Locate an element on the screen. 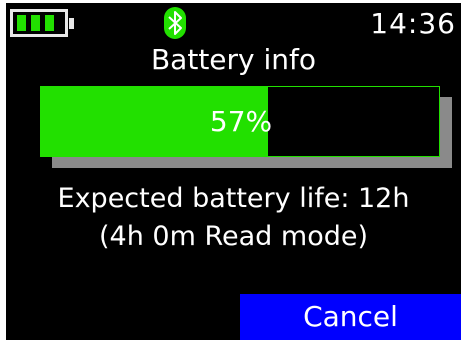  clock: 14:36 is located at coordinates (413, 23).